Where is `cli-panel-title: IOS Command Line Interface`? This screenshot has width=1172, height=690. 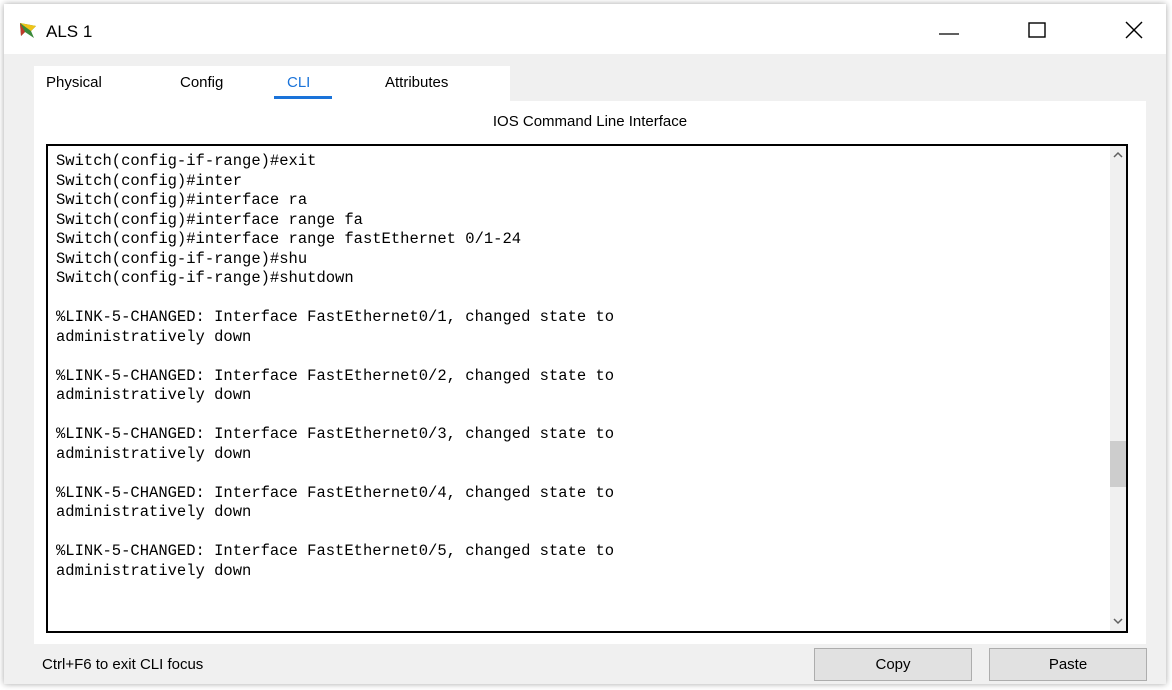
cli-panel-title: IOS Command Line Interface is located at coordinates (590, 121).